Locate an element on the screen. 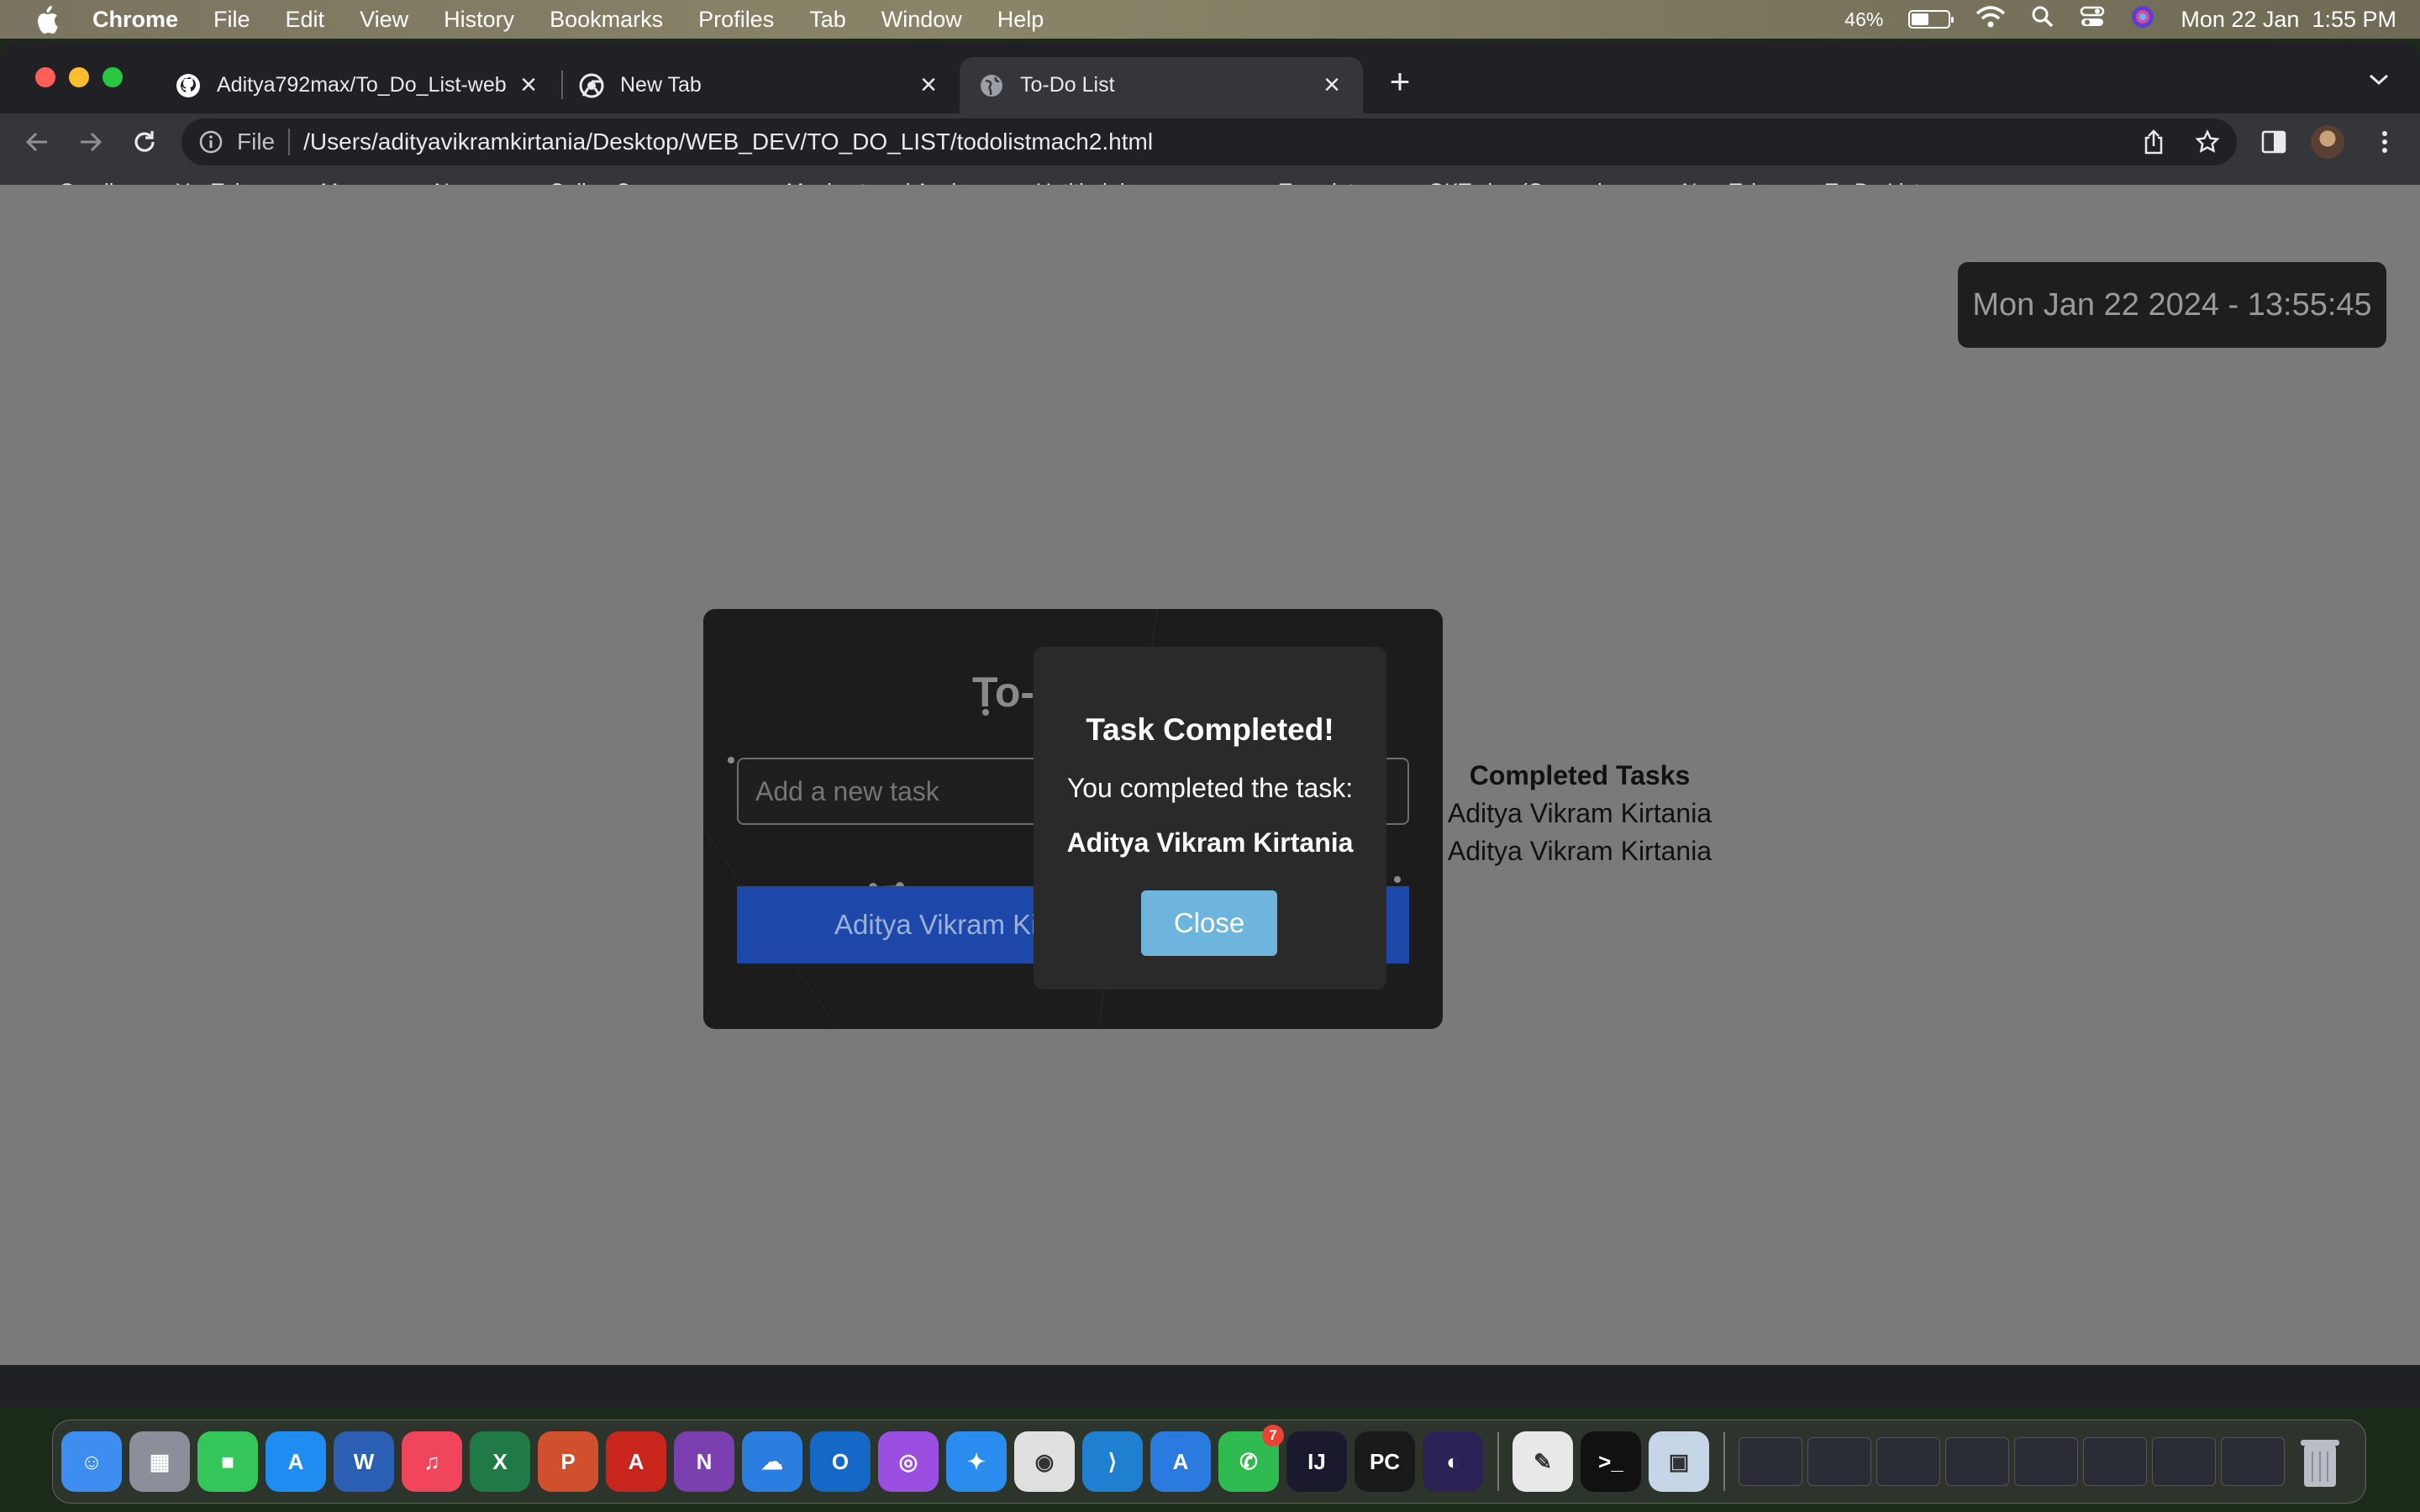  close-button: Close is located at coordinates (1209, 923).